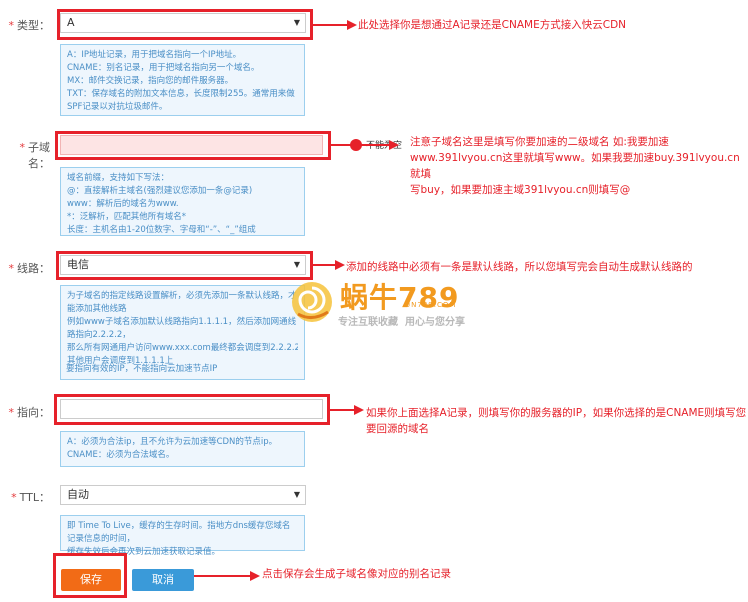  What do you see at coordinates (172, 442) in the screenshot?
I see `hint-line: A：必须为合法ip，且不允许为云加速等CDN的节点ip。` at bounding box center [172, 442].